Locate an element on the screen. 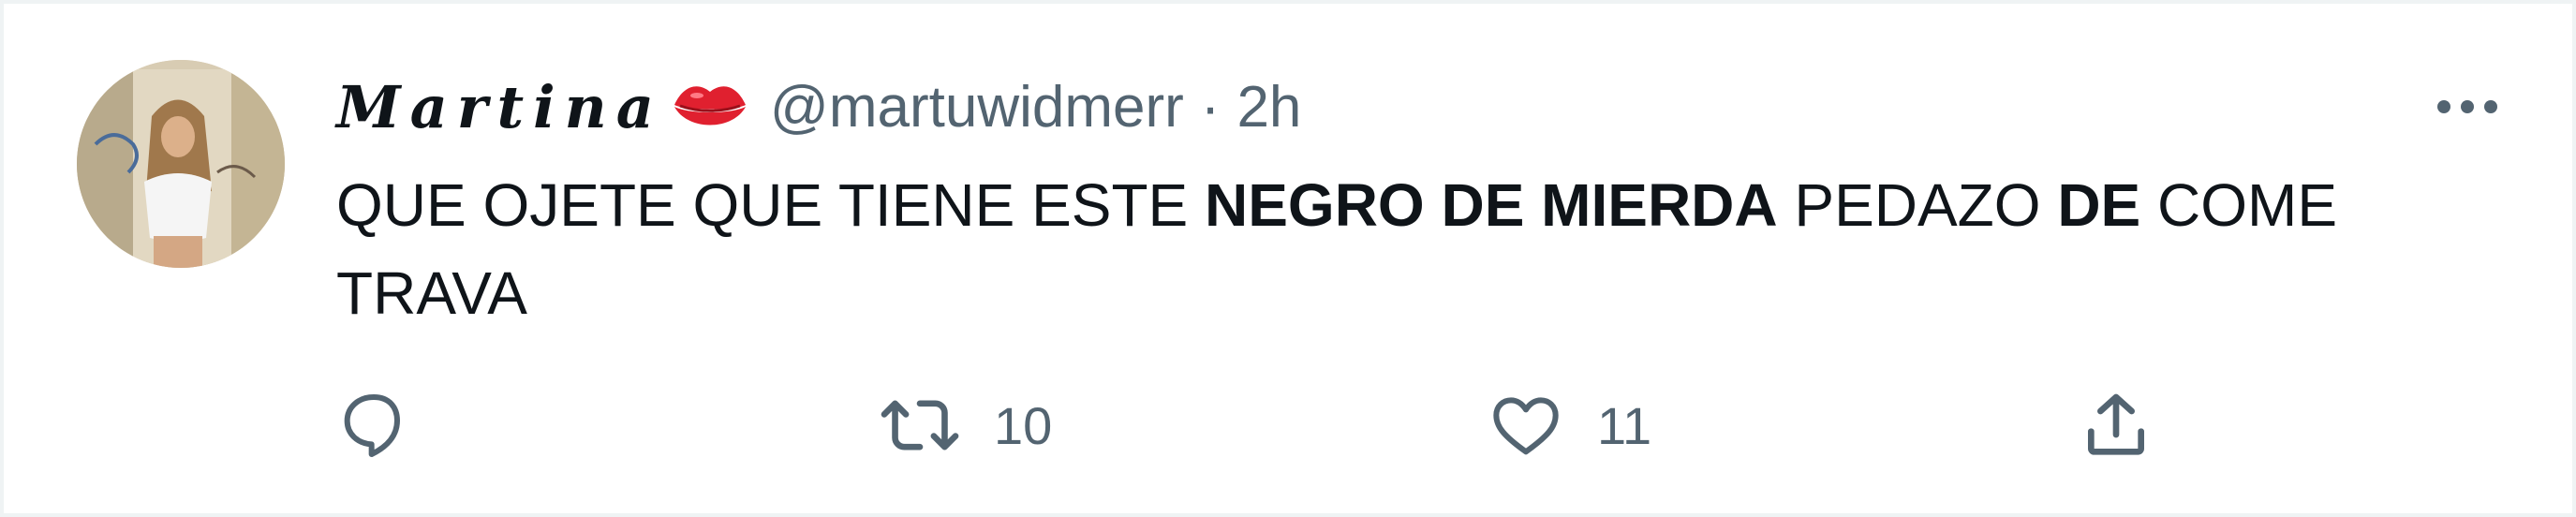 This screenshot has height=517, width=2576. more-options-button is located at coordinates (2467, 107).